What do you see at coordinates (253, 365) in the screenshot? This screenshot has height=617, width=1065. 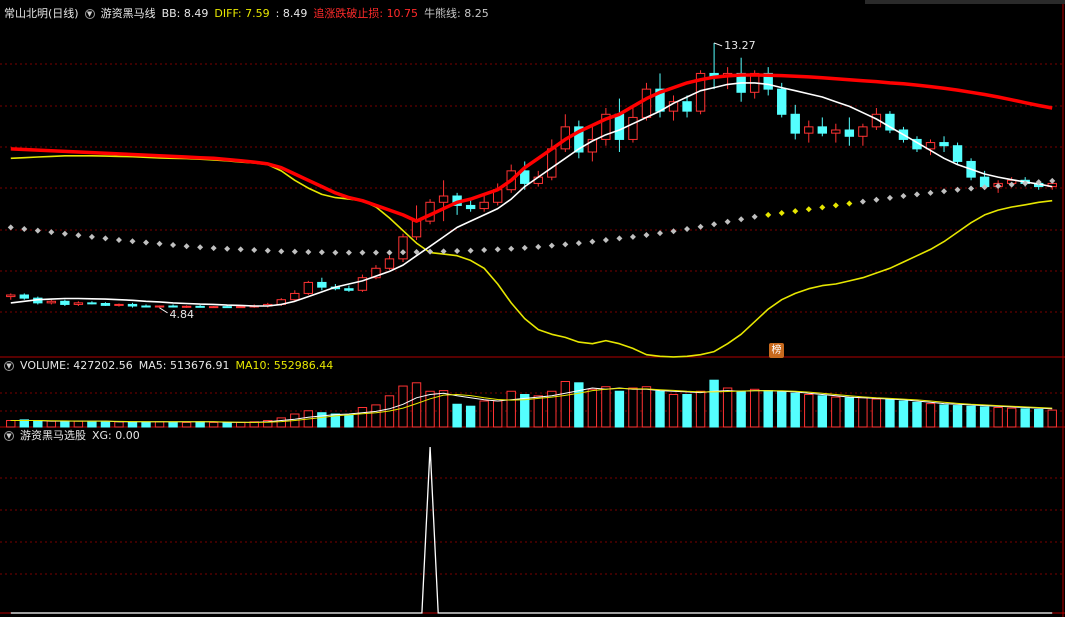 I see `ma10-label: MA10:` at bounding box center [253, 365].